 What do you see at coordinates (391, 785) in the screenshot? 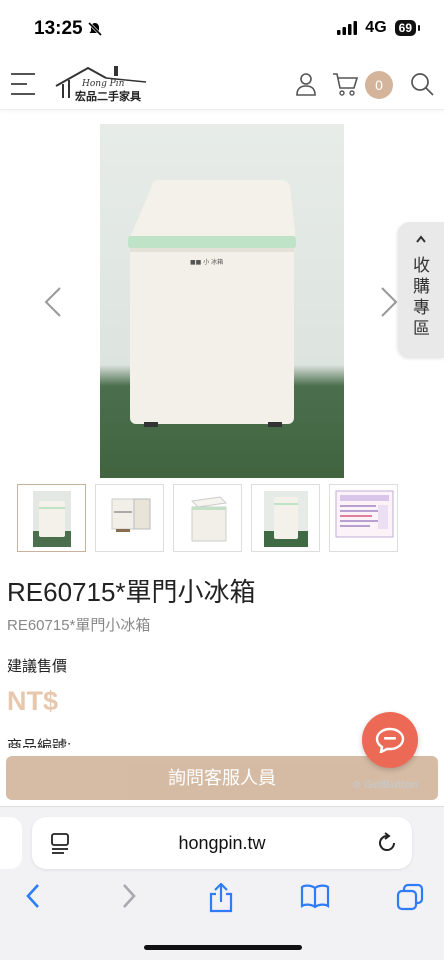
I see `getbutton-text: GetButton` at bounding box center [391, 785].